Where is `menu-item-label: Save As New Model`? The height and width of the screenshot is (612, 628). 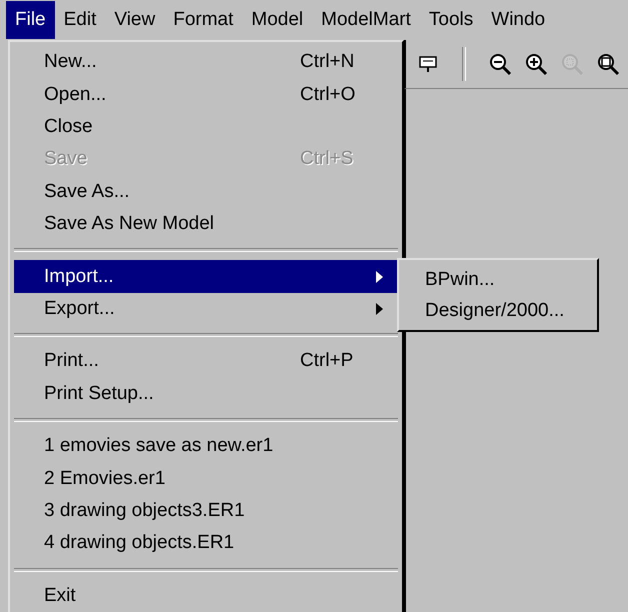
menu-item-label: Save As New Model is located at coordinates (130, 224).